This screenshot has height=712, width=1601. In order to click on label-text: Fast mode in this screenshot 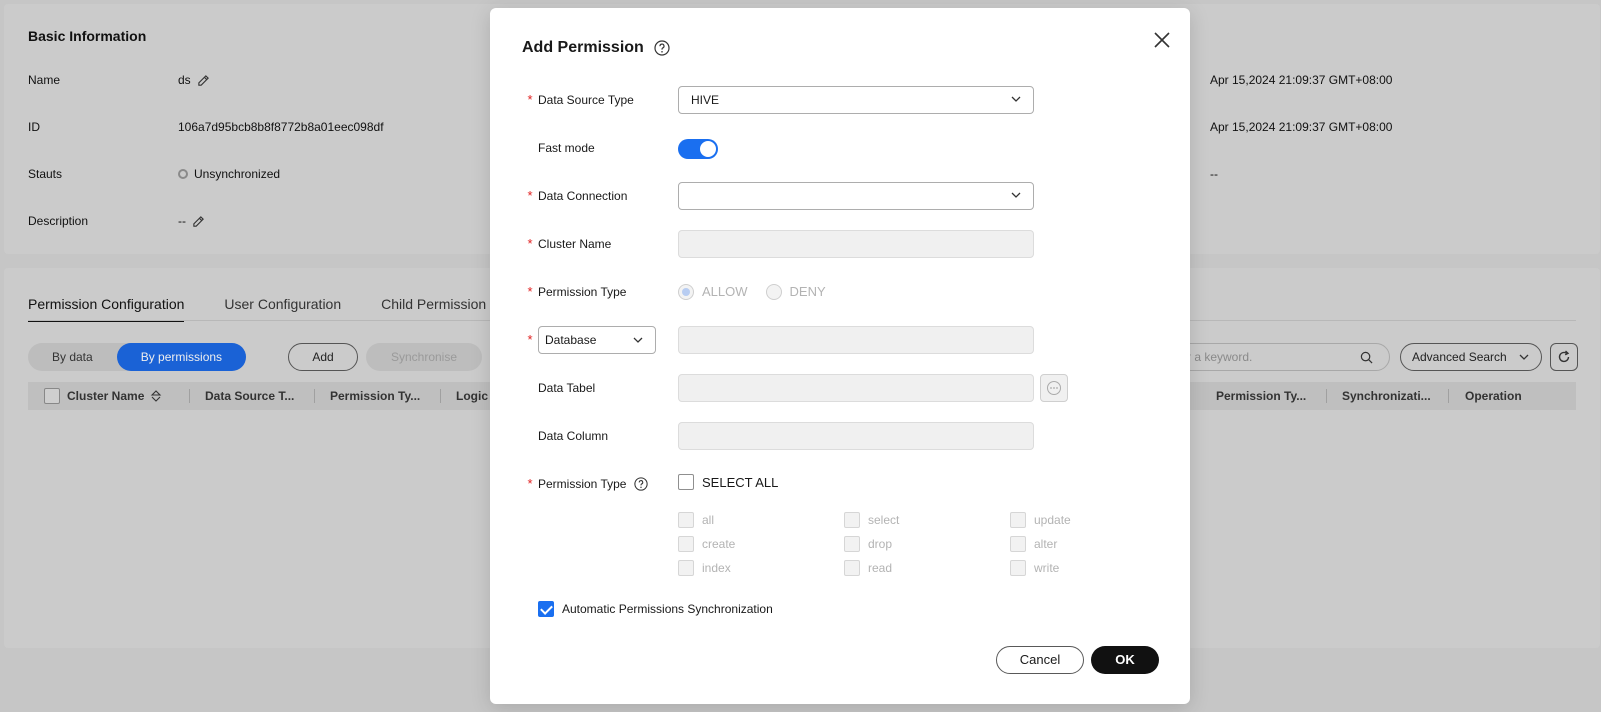, I will do `click(566, 148)`.